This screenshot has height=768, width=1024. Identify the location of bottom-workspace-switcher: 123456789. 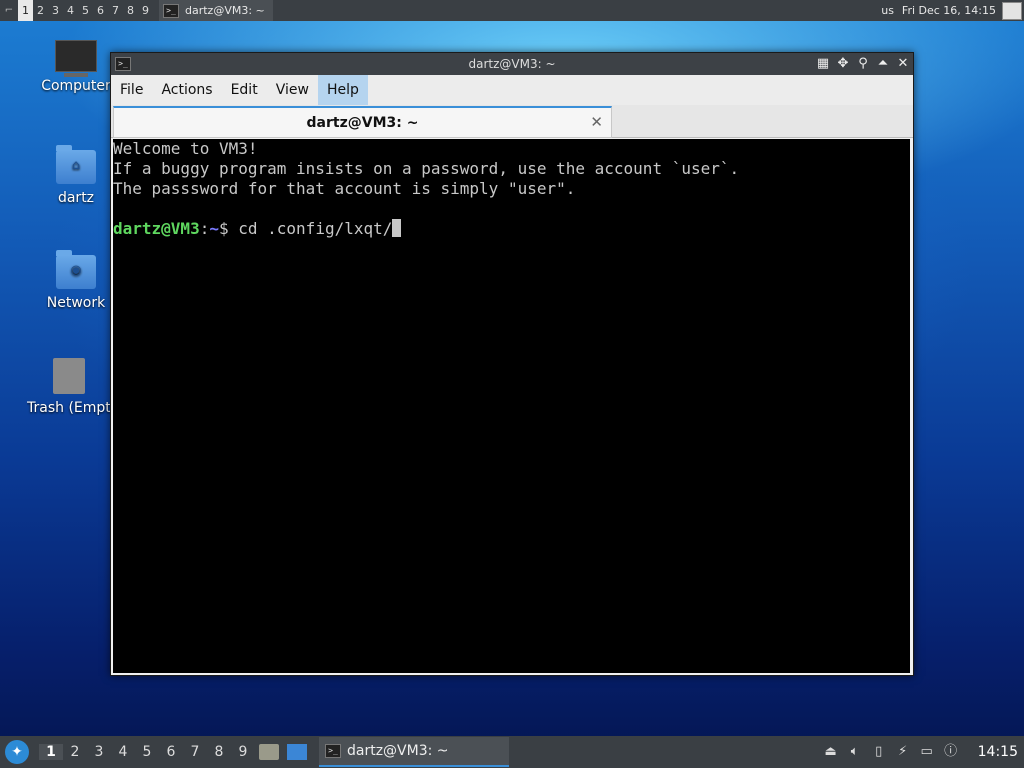
(147, 752).